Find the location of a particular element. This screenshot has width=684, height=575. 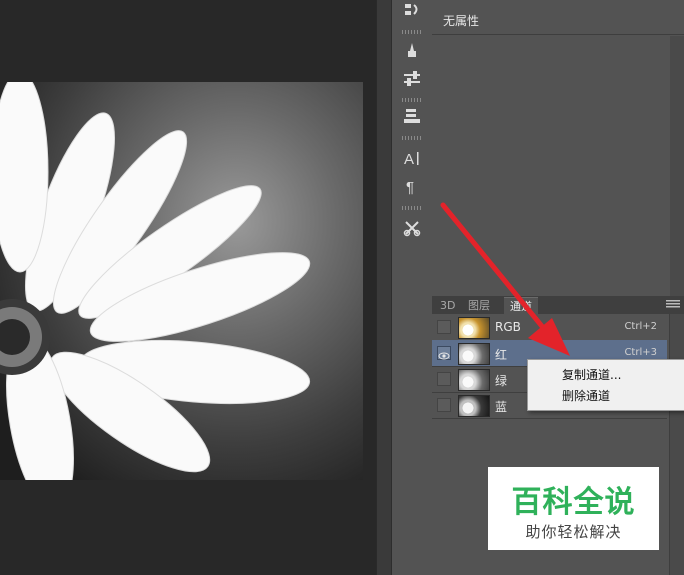

watermark-logo: 百科全说 助你轻松解决 is located at coordinates (573, 508).